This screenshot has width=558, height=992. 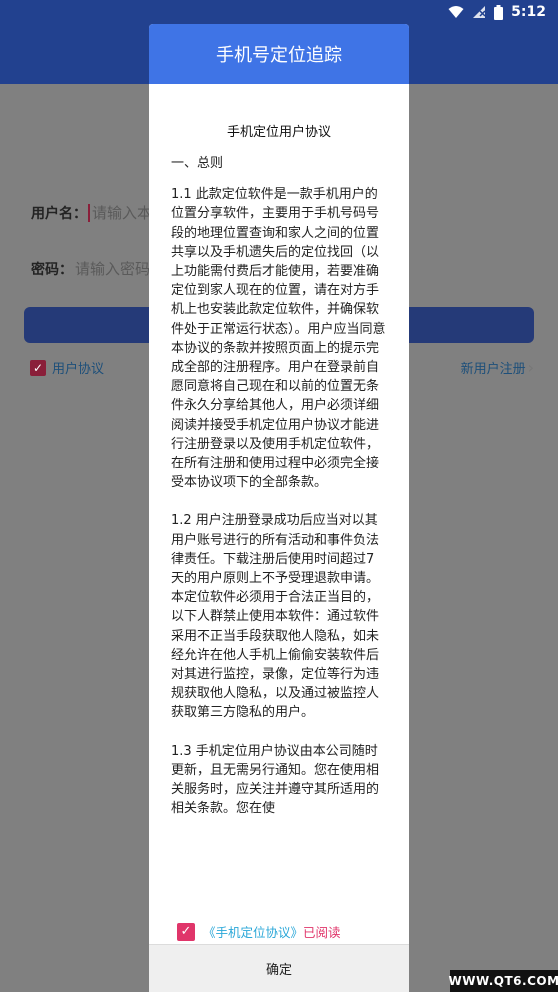 I want to click on signal-icon, so click(x=479, y=12).